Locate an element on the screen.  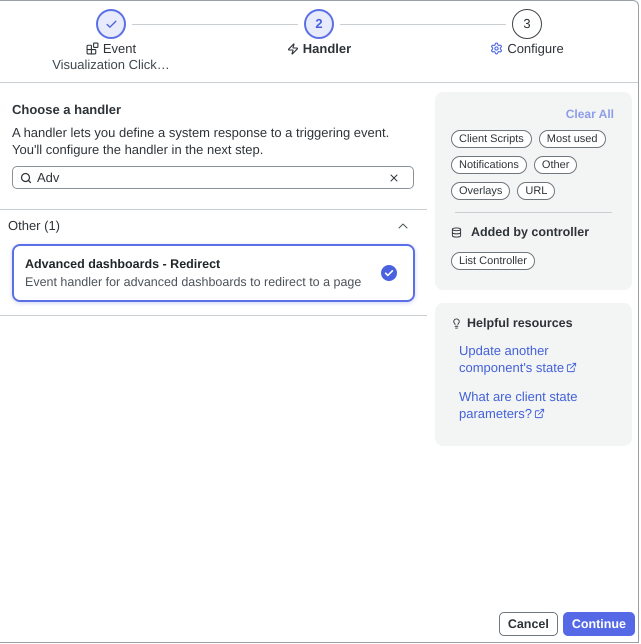
section-heading: Added by controller is located at coordinates (530, 232).